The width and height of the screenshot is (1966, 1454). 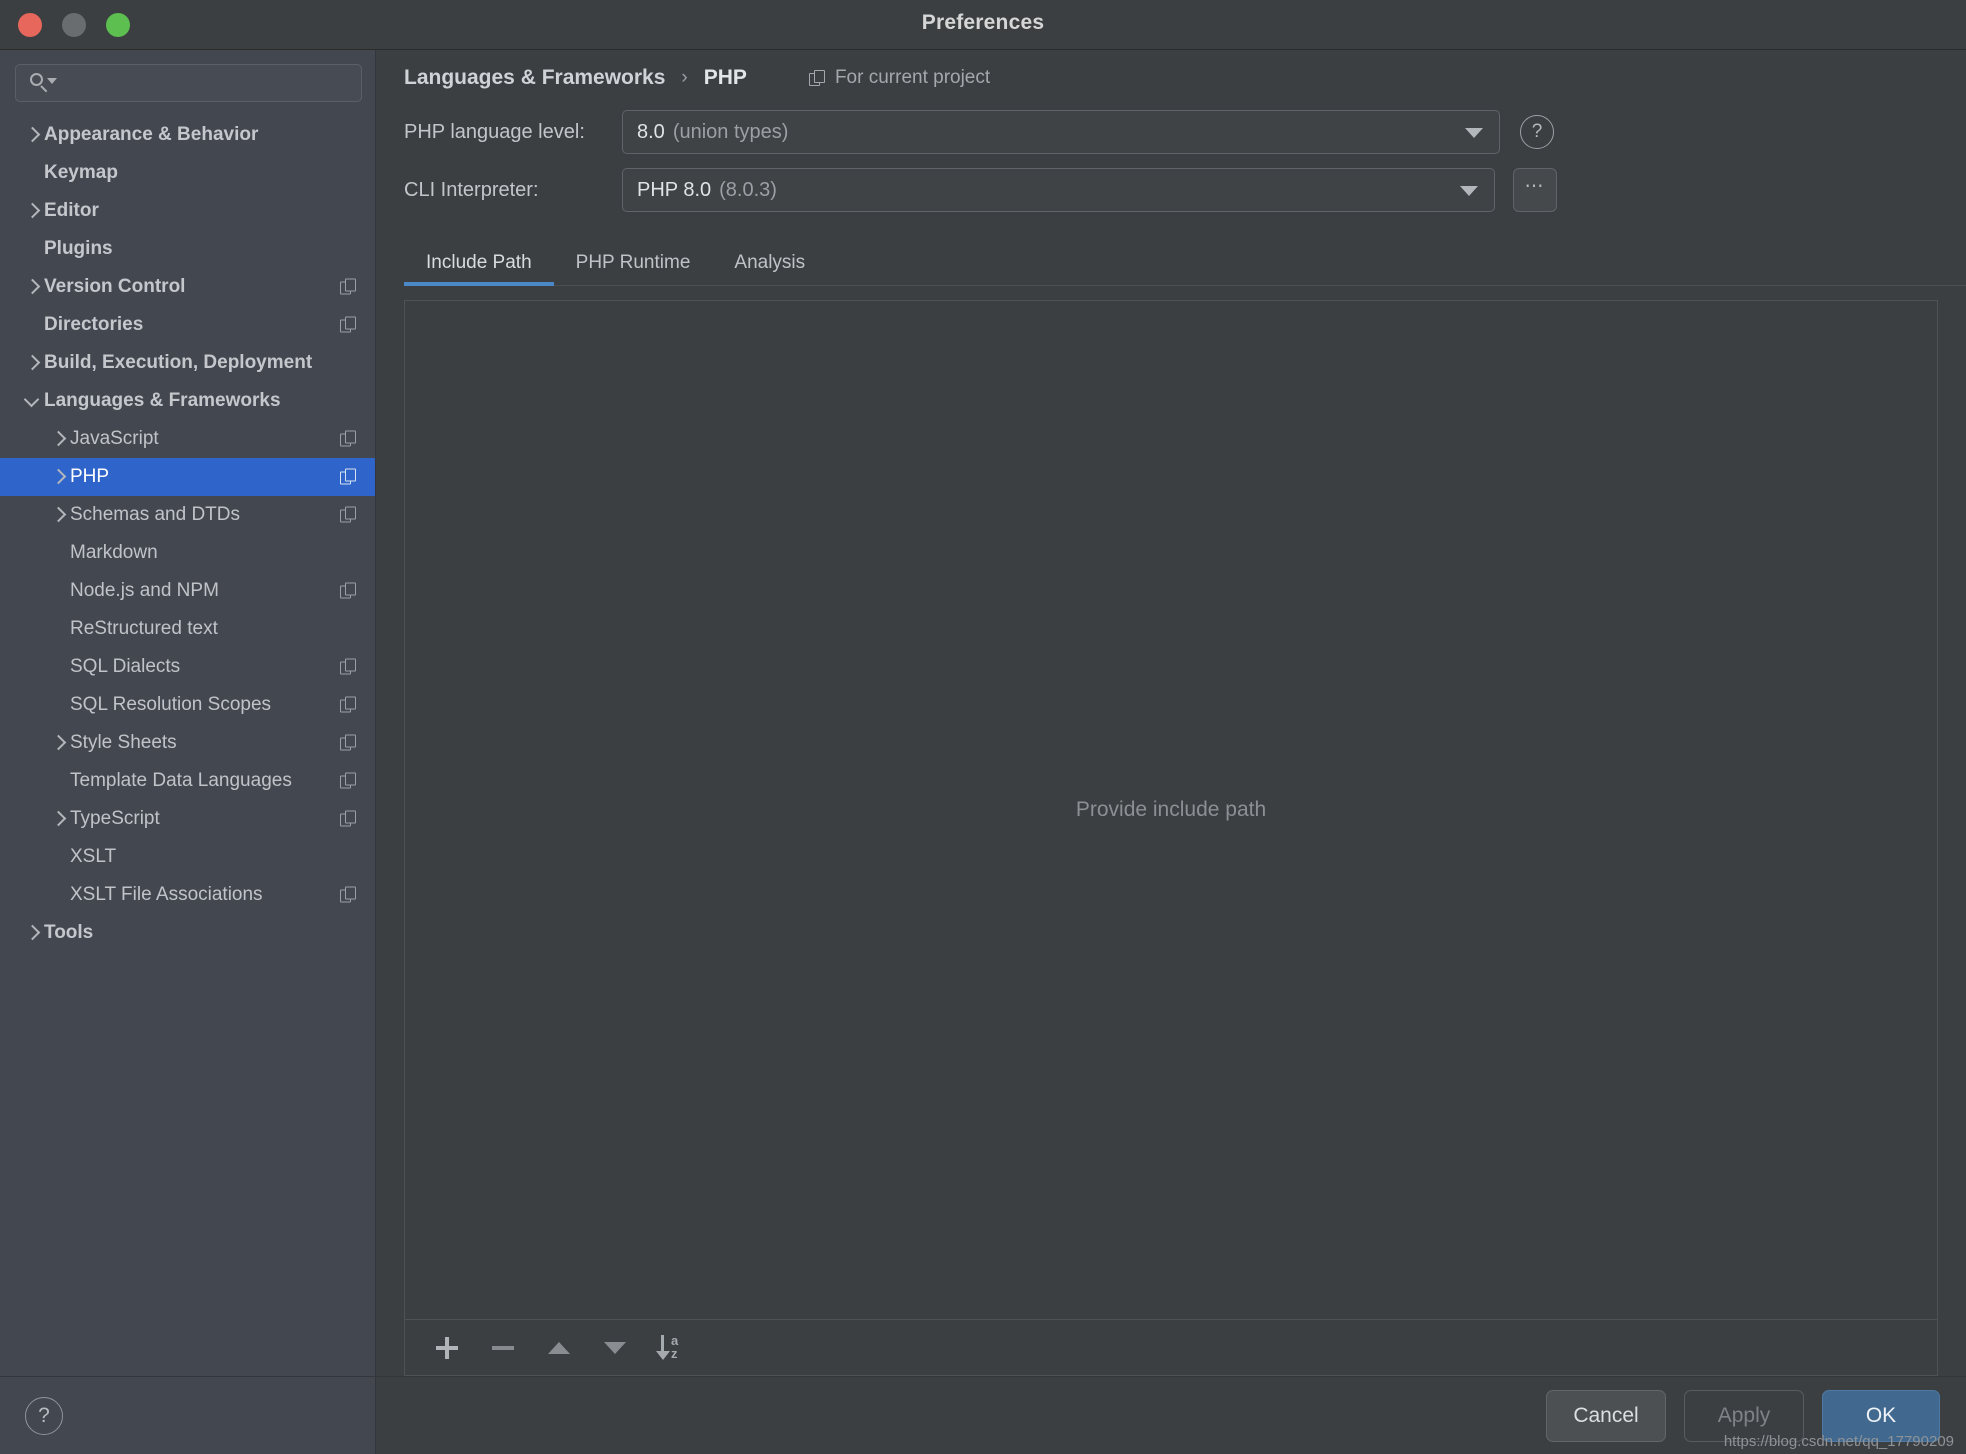 What do you see at coordinates (123, 742) in the screenshot?
I see `sidebar-item-label: Style Sheets` at bounding box center [123, 742].